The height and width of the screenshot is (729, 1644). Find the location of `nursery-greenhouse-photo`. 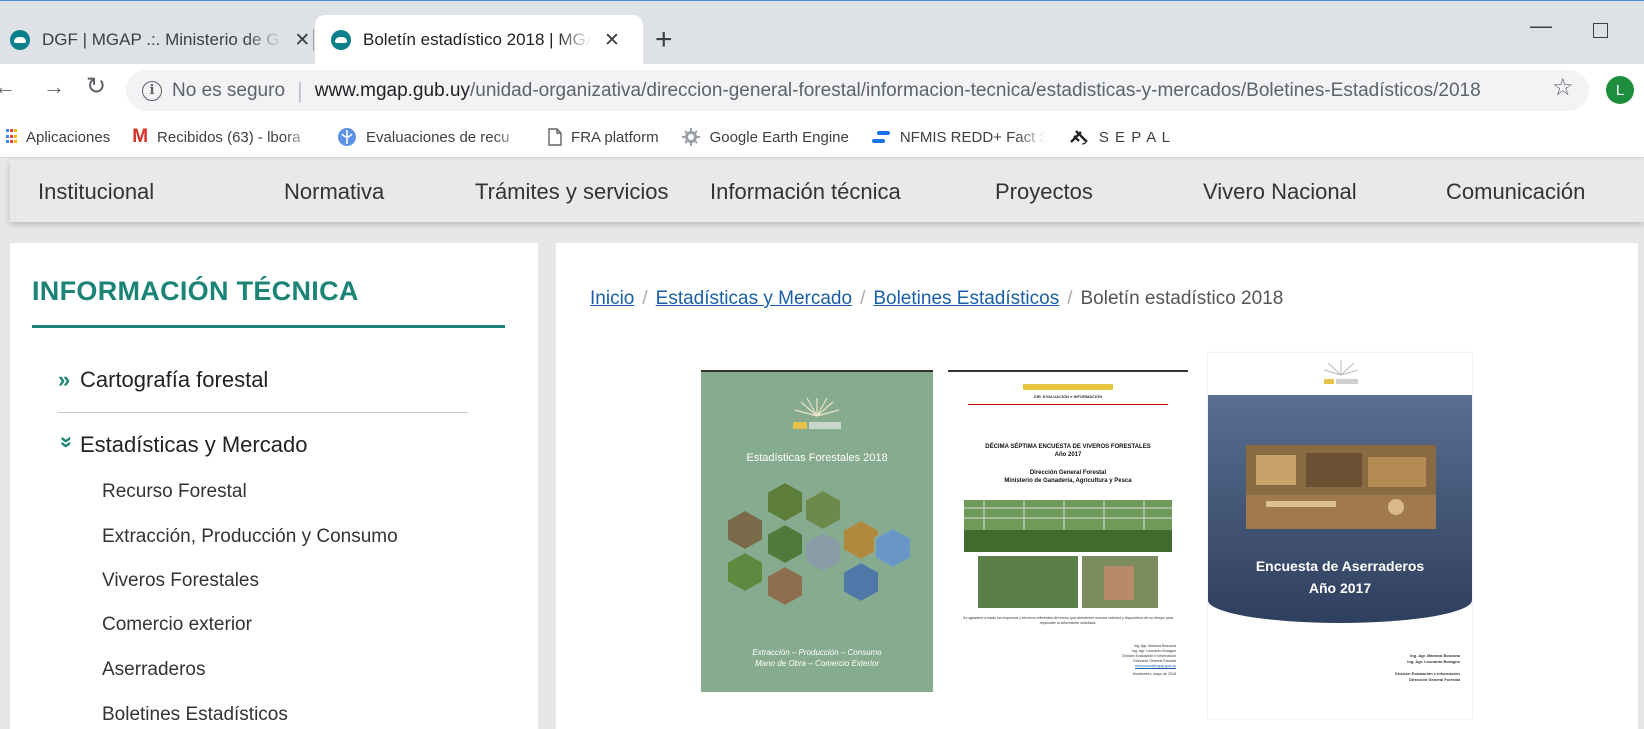

nursery-greenhouse-photo is located at coordinates (1068, 554).